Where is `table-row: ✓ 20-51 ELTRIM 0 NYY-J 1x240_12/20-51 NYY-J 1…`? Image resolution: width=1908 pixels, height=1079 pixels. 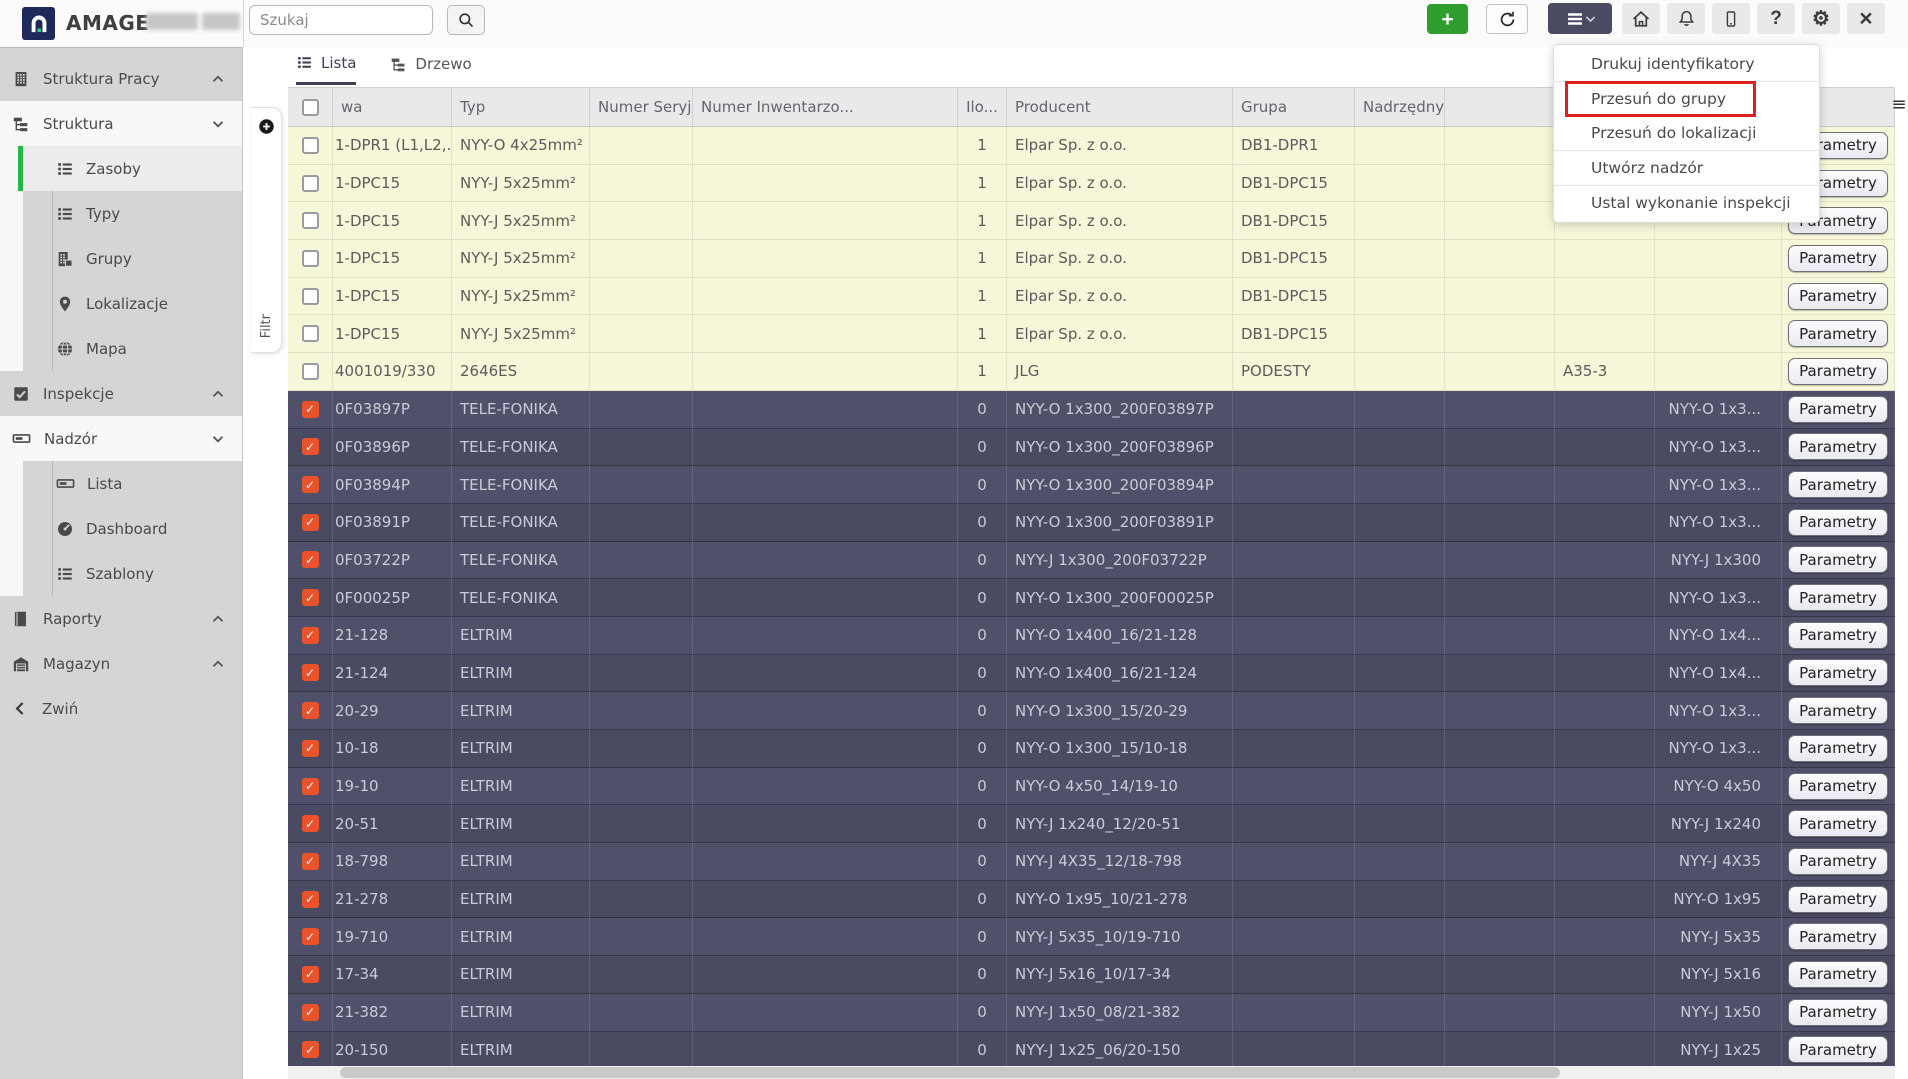 table-row: ✓ 20-51 ELTRIM 0 NYY-J 1x240_12/20-51 NYY-J 1… is located at coordinates (1091, 824).